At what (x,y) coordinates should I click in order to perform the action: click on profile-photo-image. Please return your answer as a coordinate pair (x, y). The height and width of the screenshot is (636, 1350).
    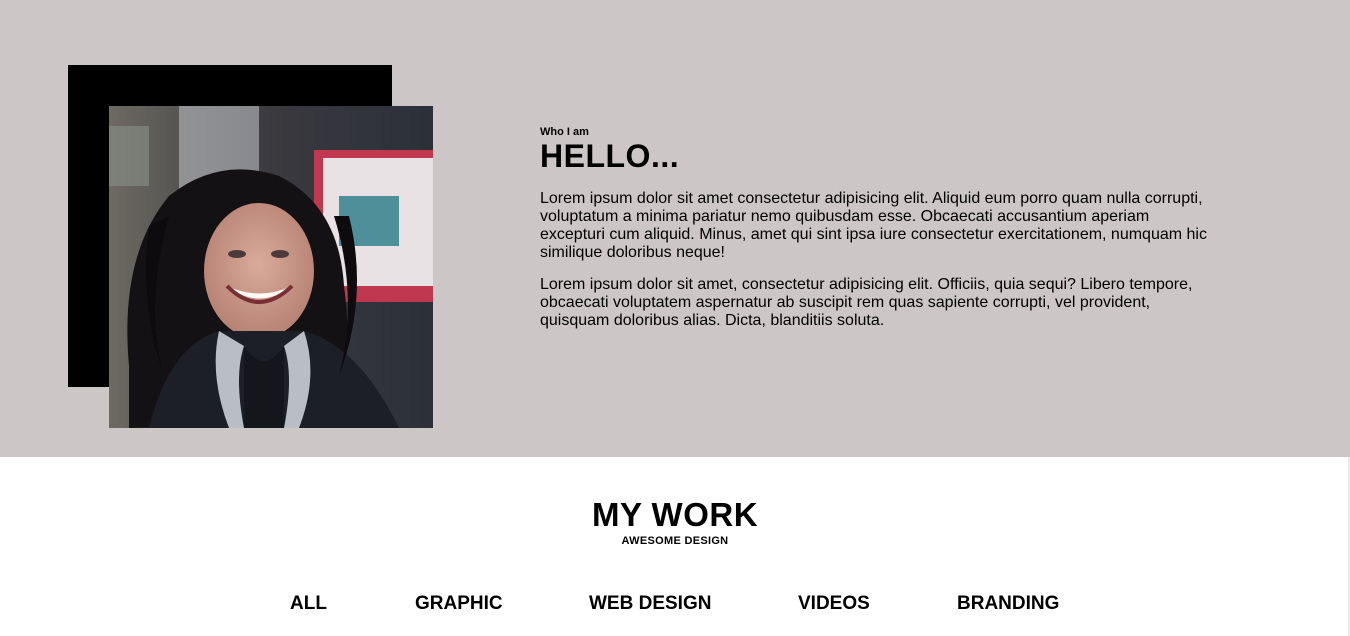
    Looking at the image, I should click on (271, 267).